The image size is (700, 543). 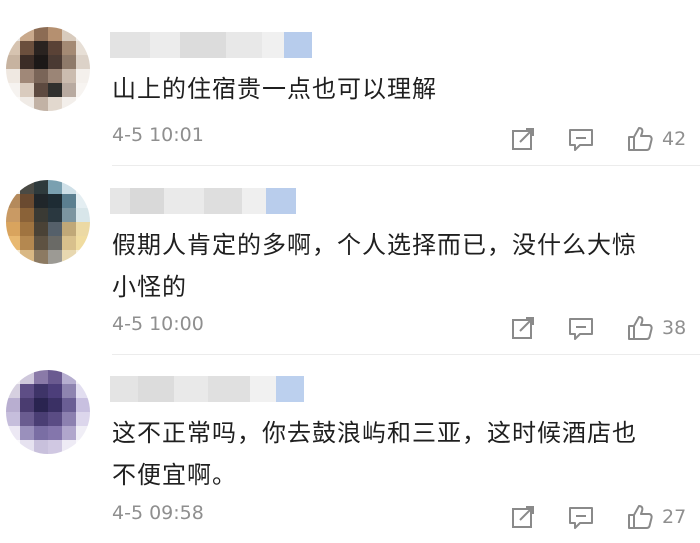 What do you see at coordinates (406, 517) in the screenshot?
I see `comment-meta: 4-5 09:58 27` at bounding box center [406, 517].